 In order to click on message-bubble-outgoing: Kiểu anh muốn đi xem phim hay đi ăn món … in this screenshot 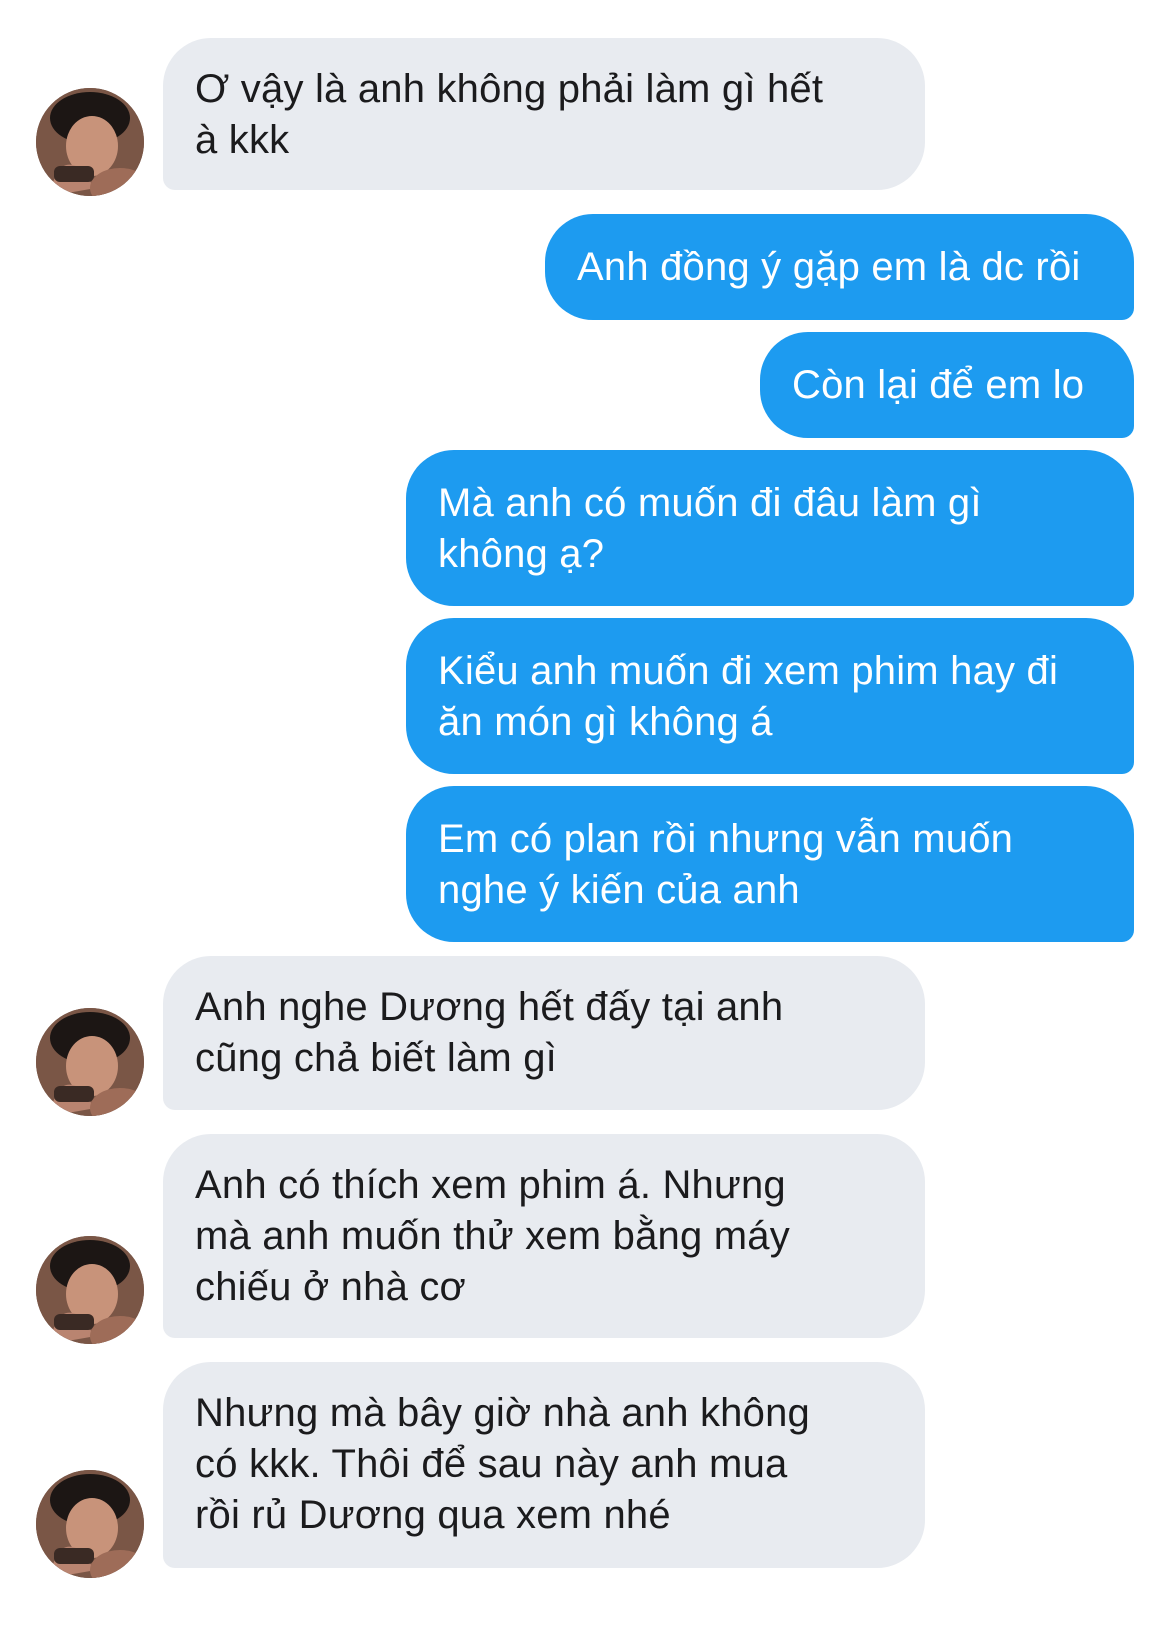, I will do `click(770, 696)`.